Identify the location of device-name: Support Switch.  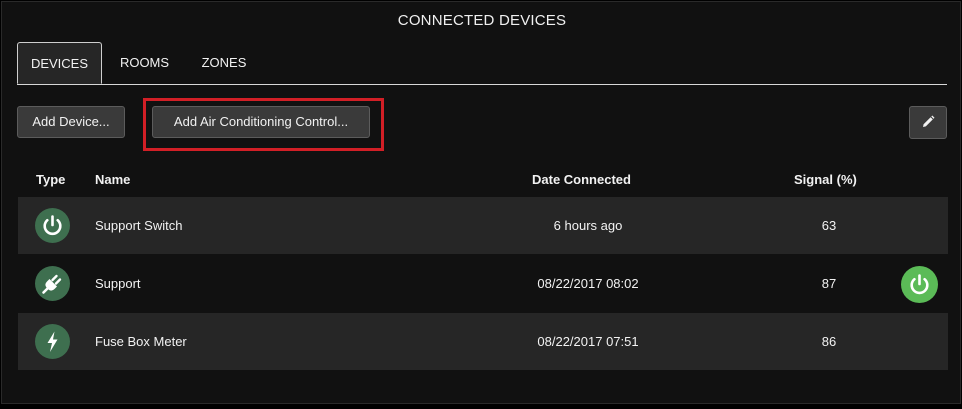
(139, 225).